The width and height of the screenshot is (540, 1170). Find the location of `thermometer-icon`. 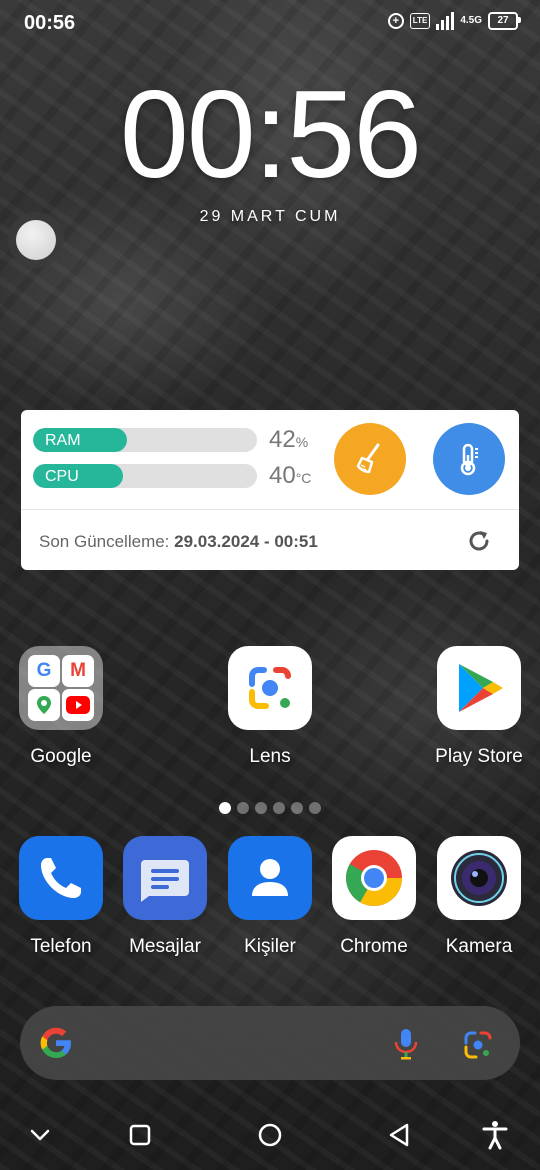

thermometer-icon is located at coordinates (469, 459).